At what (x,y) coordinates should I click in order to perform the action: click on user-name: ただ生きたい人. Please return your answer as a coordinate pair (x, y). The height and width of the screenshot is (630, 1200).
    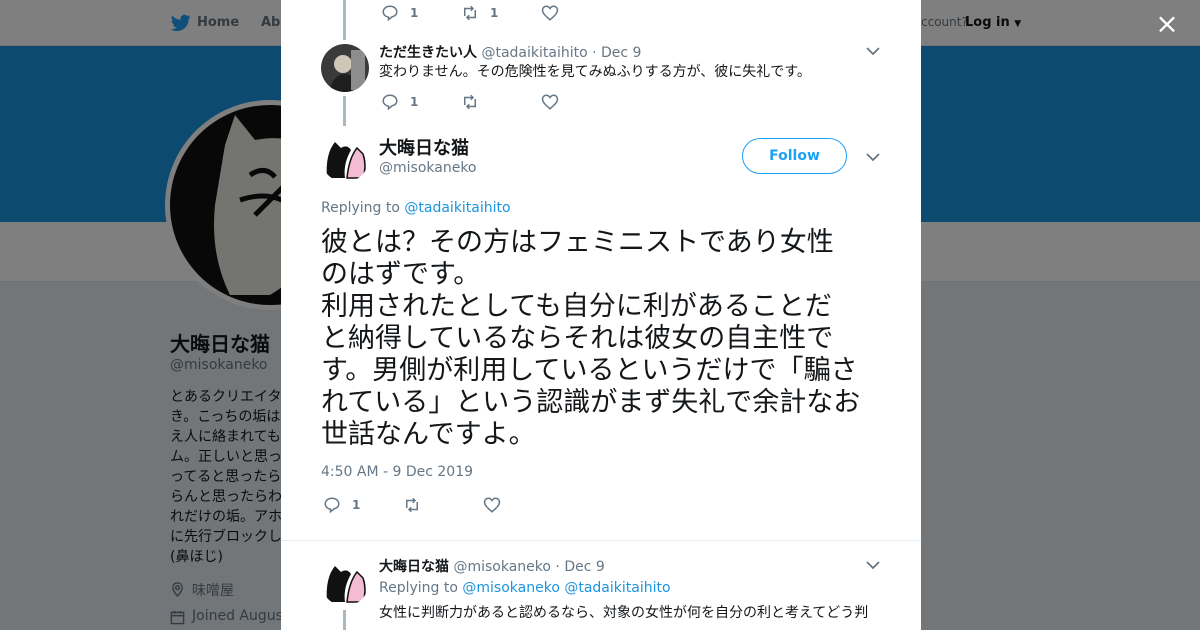
    Looking at the image, I should click on (428, 53).